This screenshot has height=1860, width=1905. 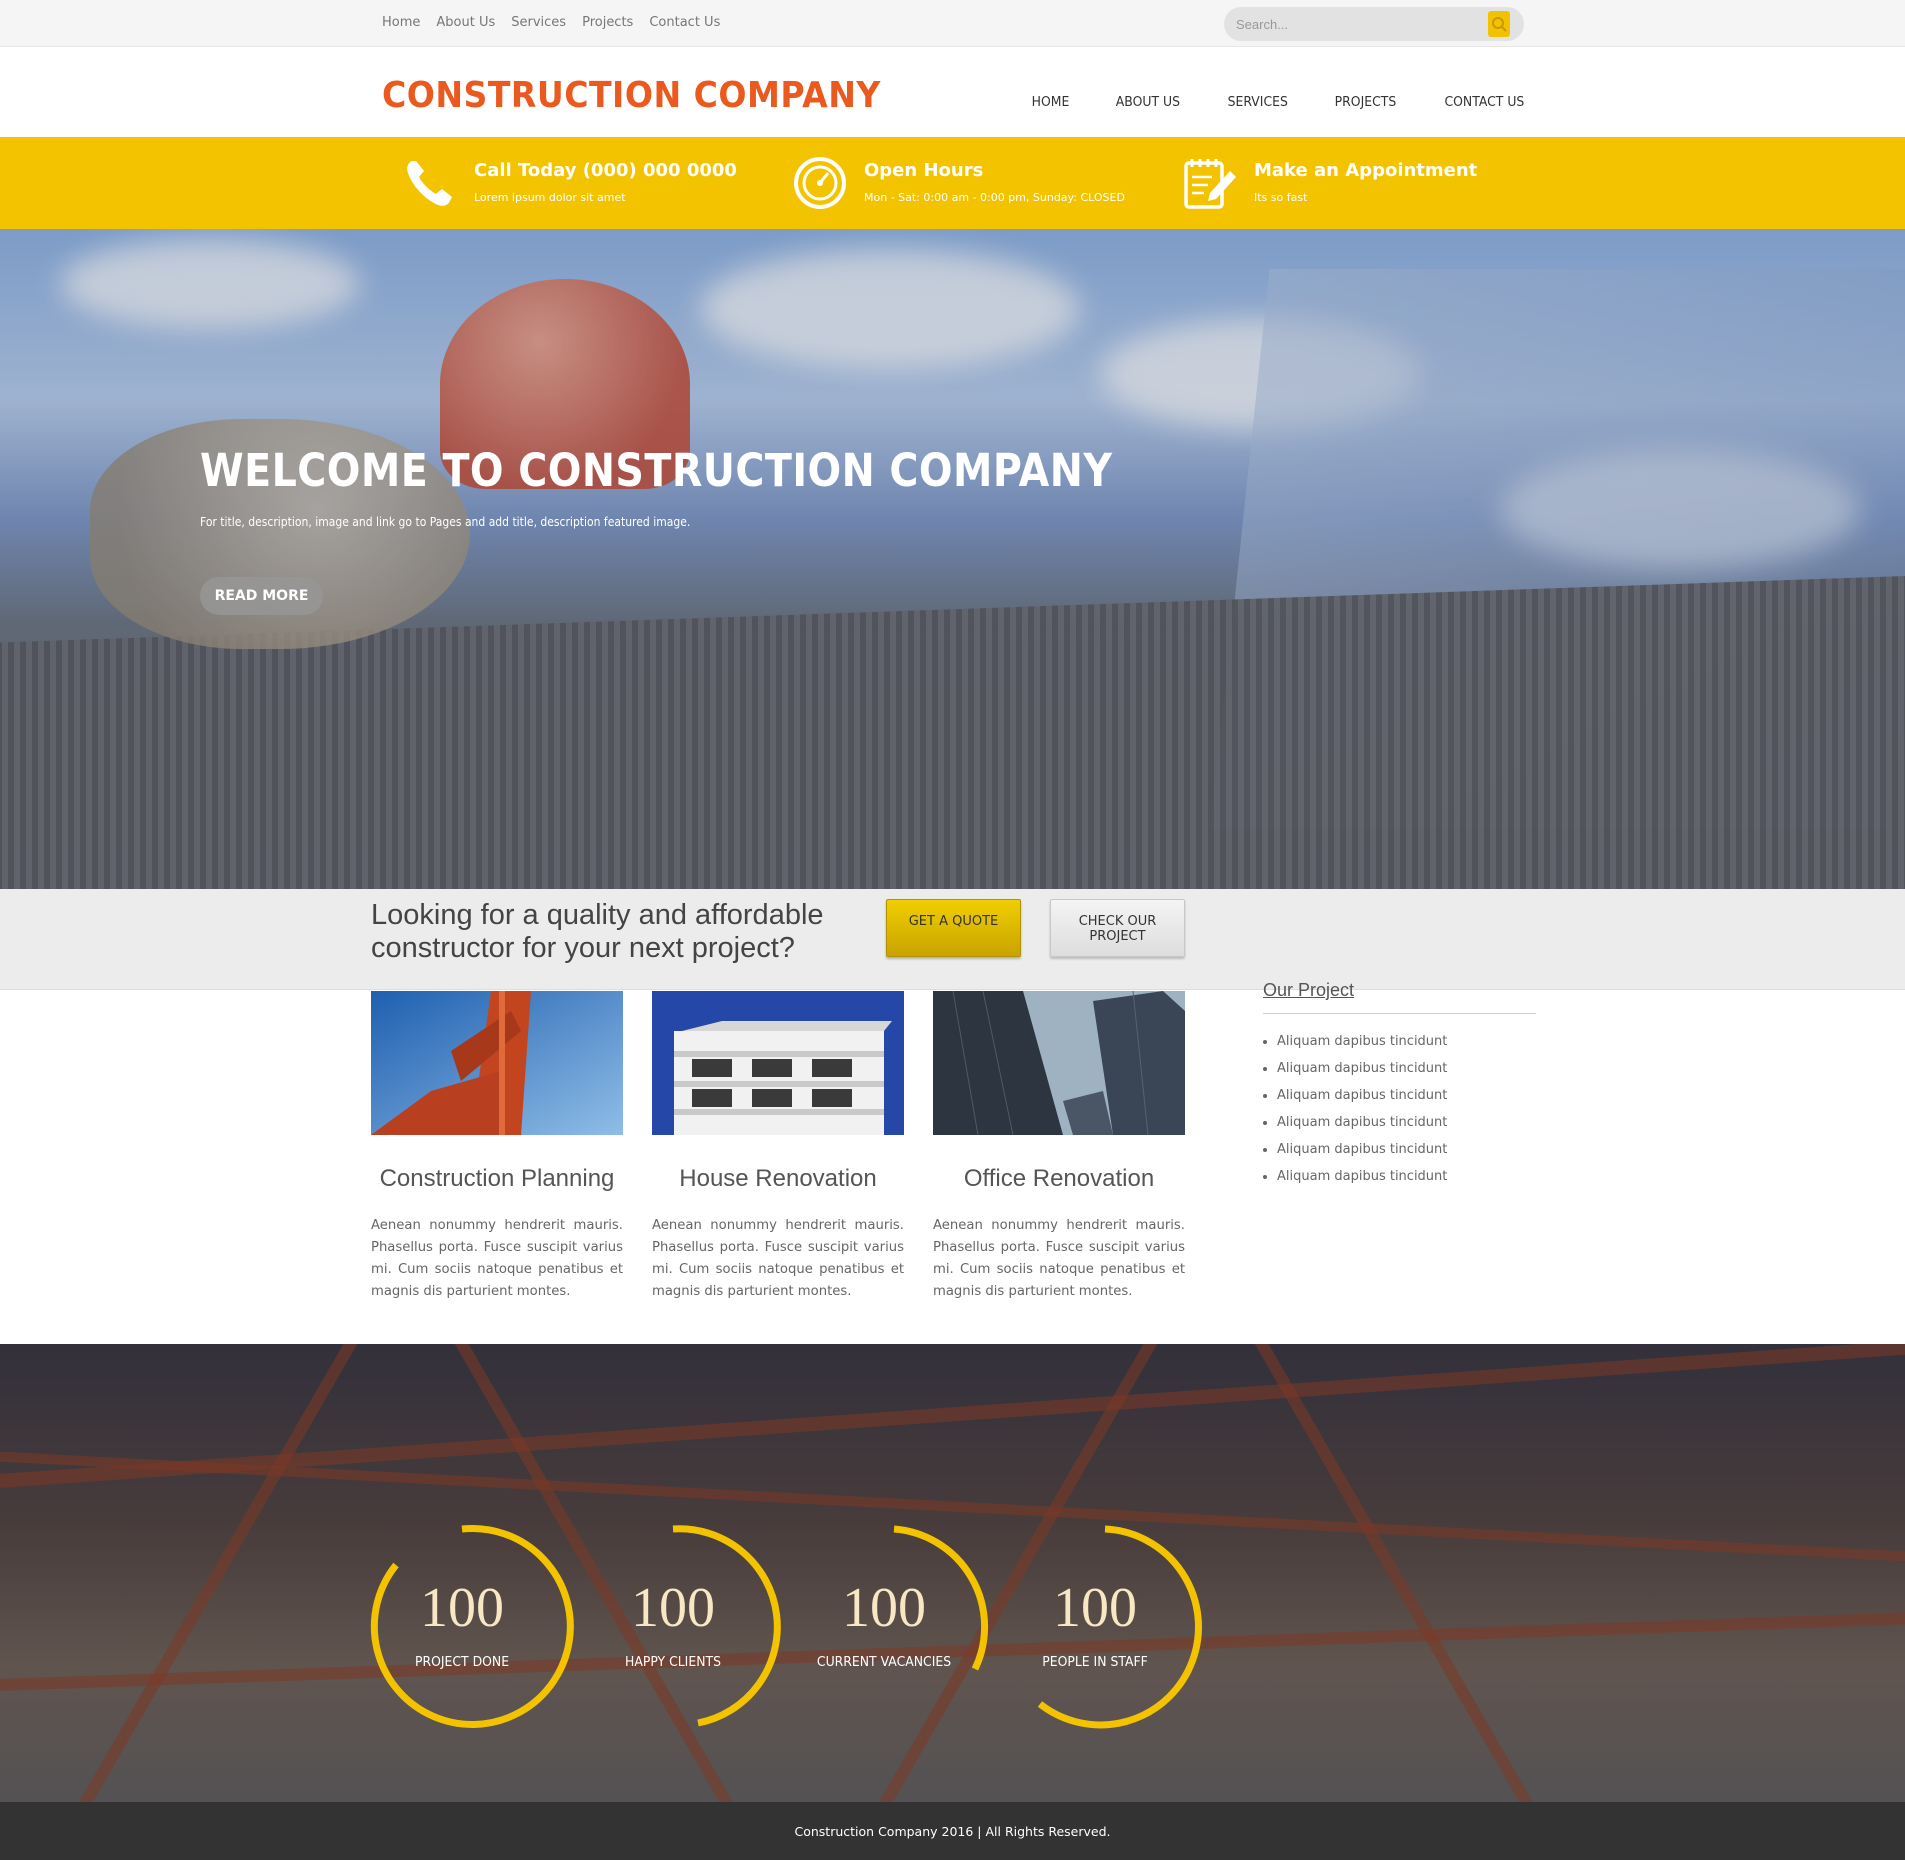 What do you see at coordinates (538, 22) in the screenshot?
I see `top-nav-services: Services` at bounding box center [538, 22].